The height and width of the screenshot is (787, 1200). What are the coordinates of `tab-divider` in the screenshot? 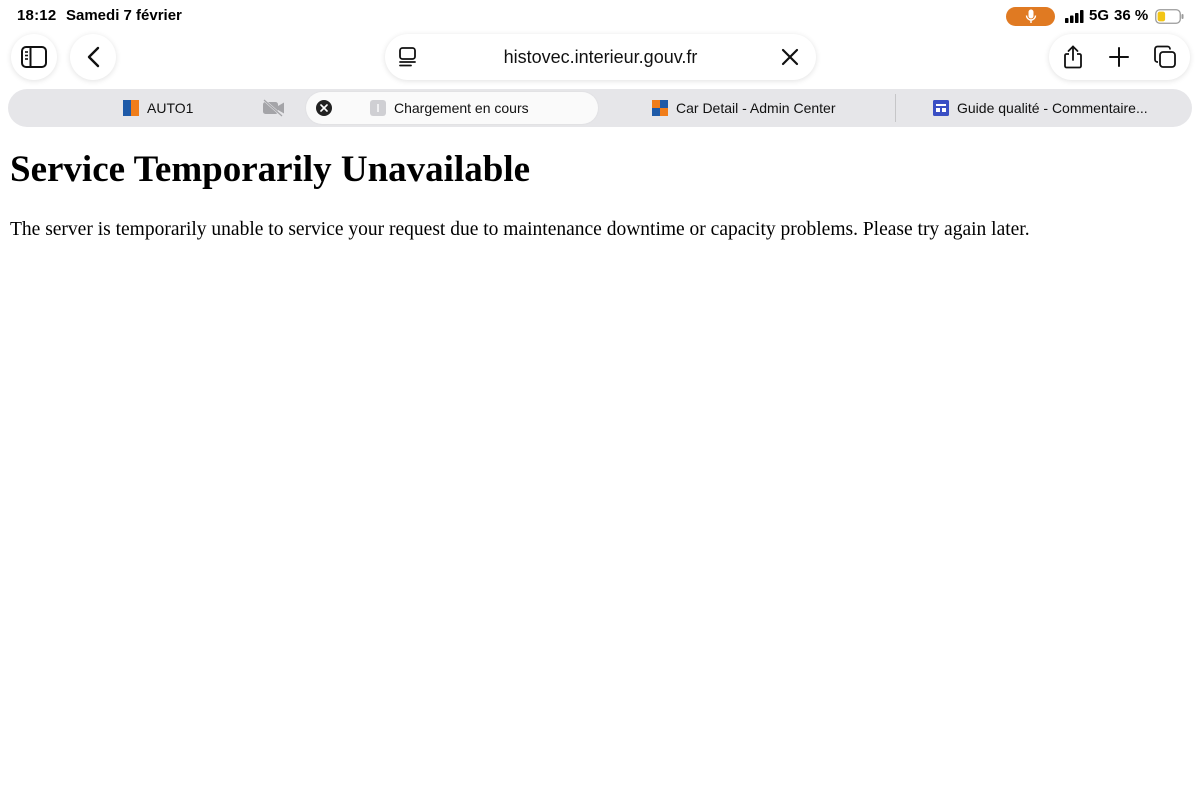 It's located at (895, 108).